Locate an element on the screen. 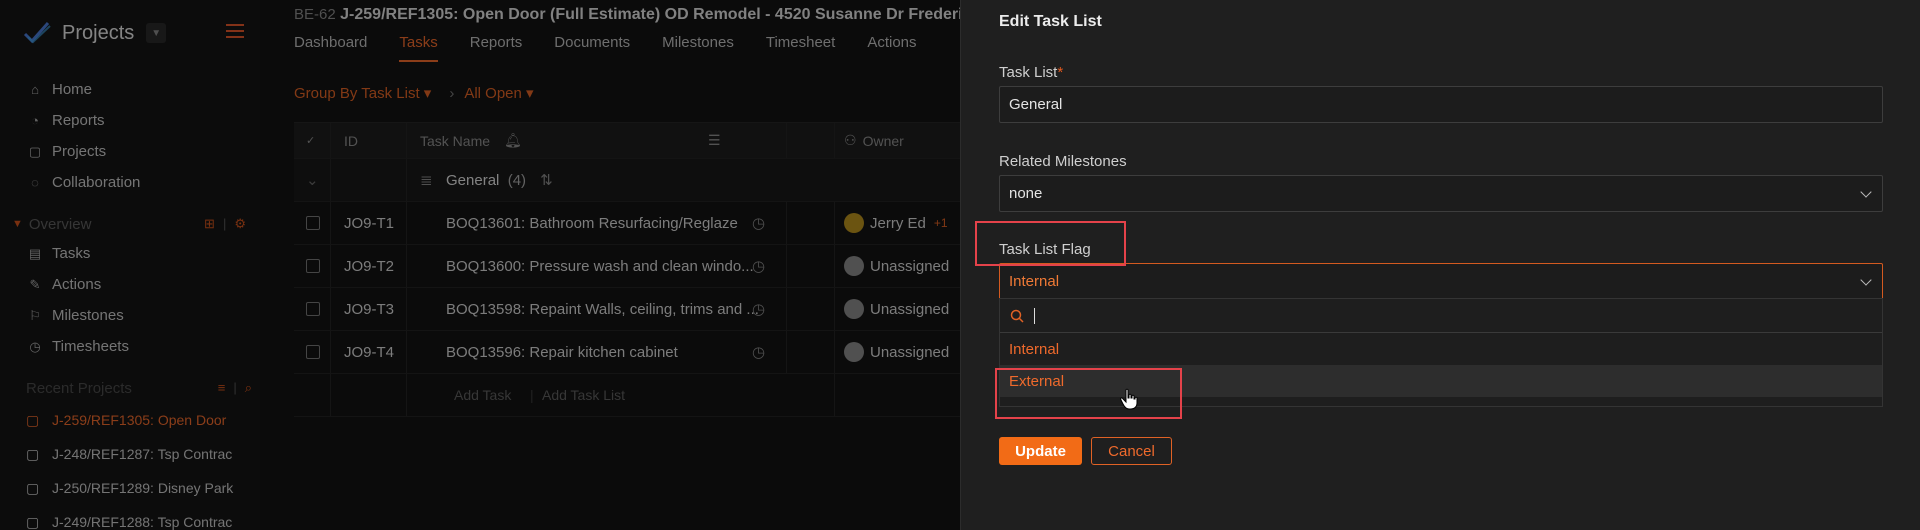 The width and height of the screenshot is (1920, 530). required-mark: * is located at coordinates (1060, 72).